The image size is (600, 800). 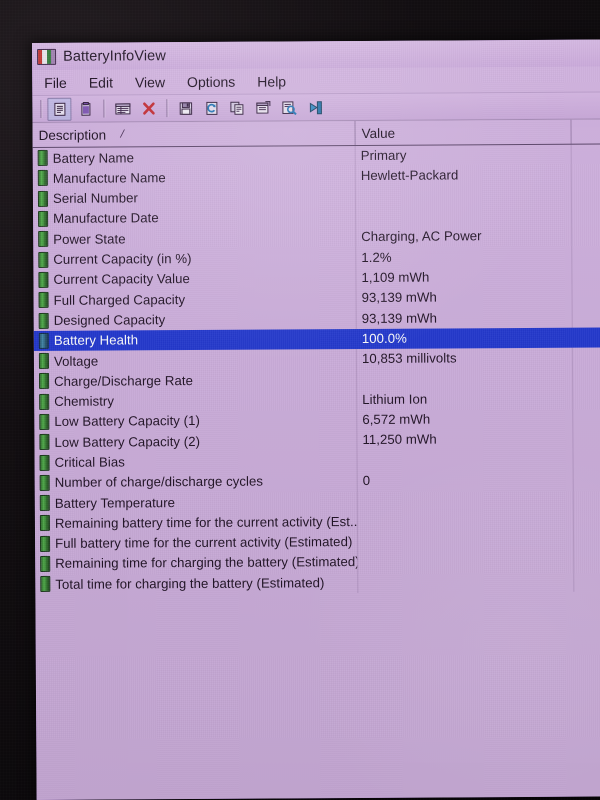 What do you see at coordinates (122, 259) in the screenshot?
I see `row-description-label: Current Capacity (in %)` at bounding box center [122, 259].